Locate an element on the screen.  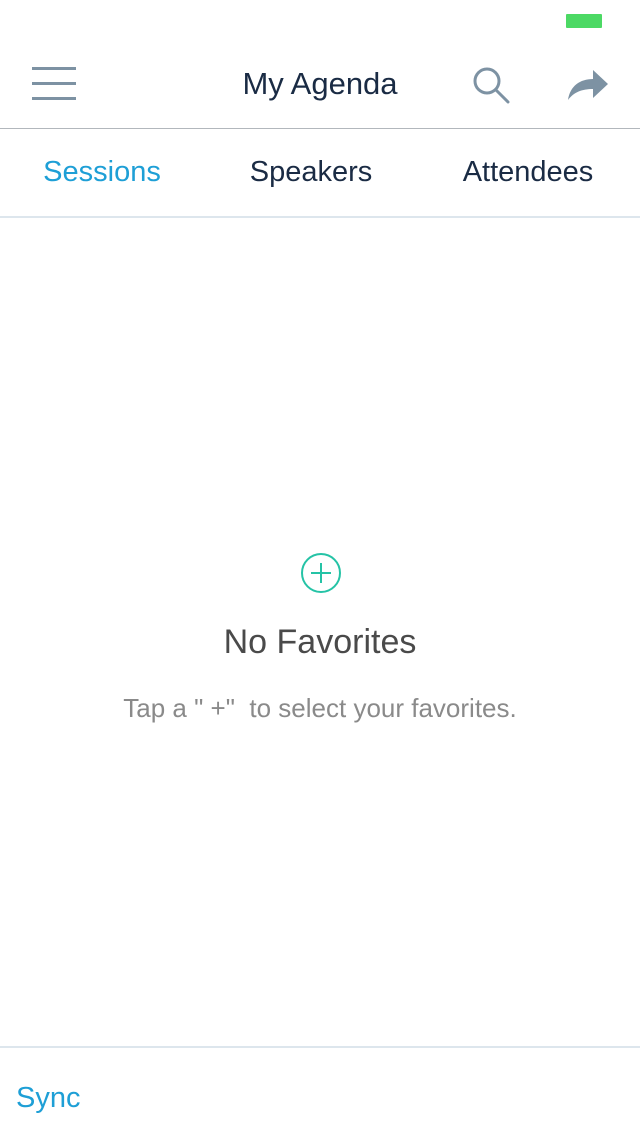
page-title: My Agenda is located at coordinates (320, 83).